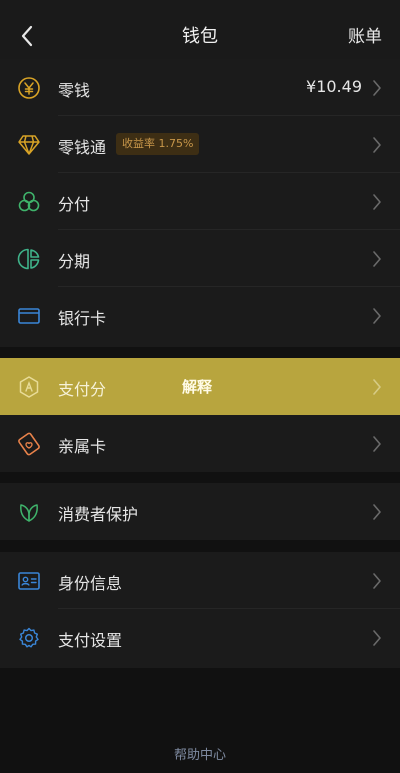  Describe the element at coordinates (74, 204) in the screenshot. I see `row-label: 分付` at that location.